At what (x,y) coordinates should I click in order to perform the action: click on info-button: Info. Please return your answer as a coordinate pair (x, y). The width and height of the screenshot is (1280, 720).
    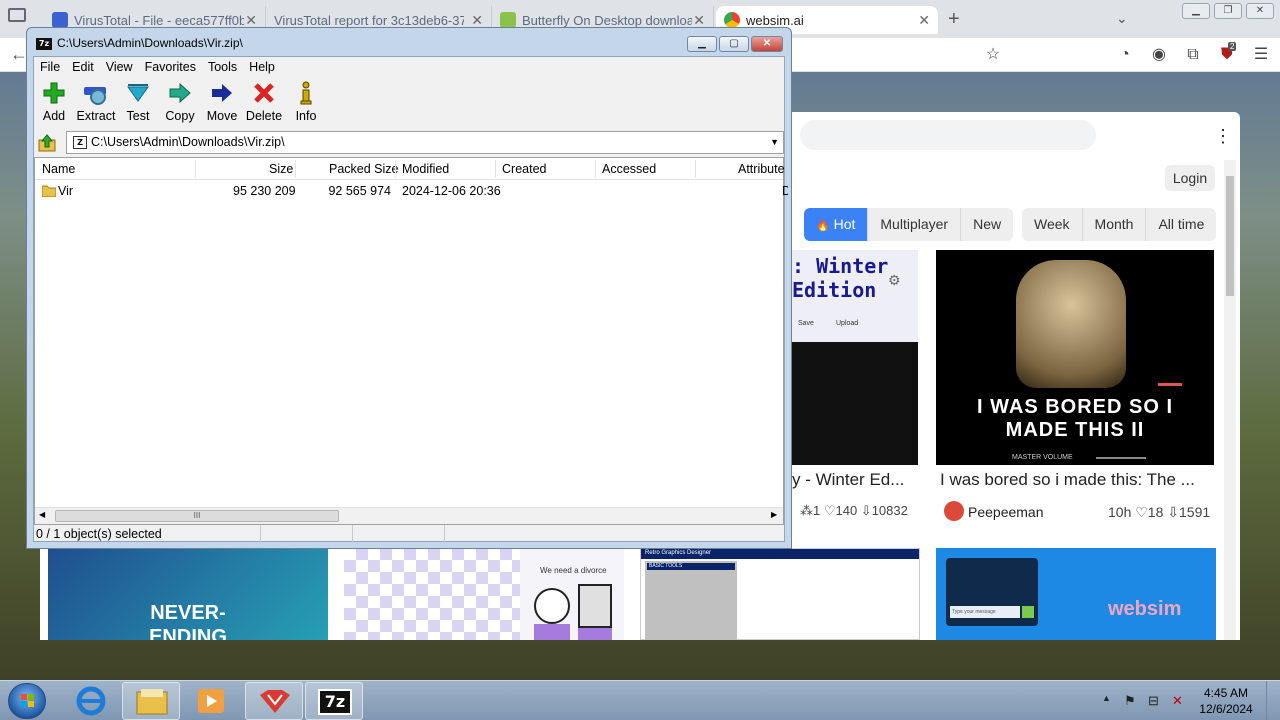
    Looking at the image, I should click on (306, 101).